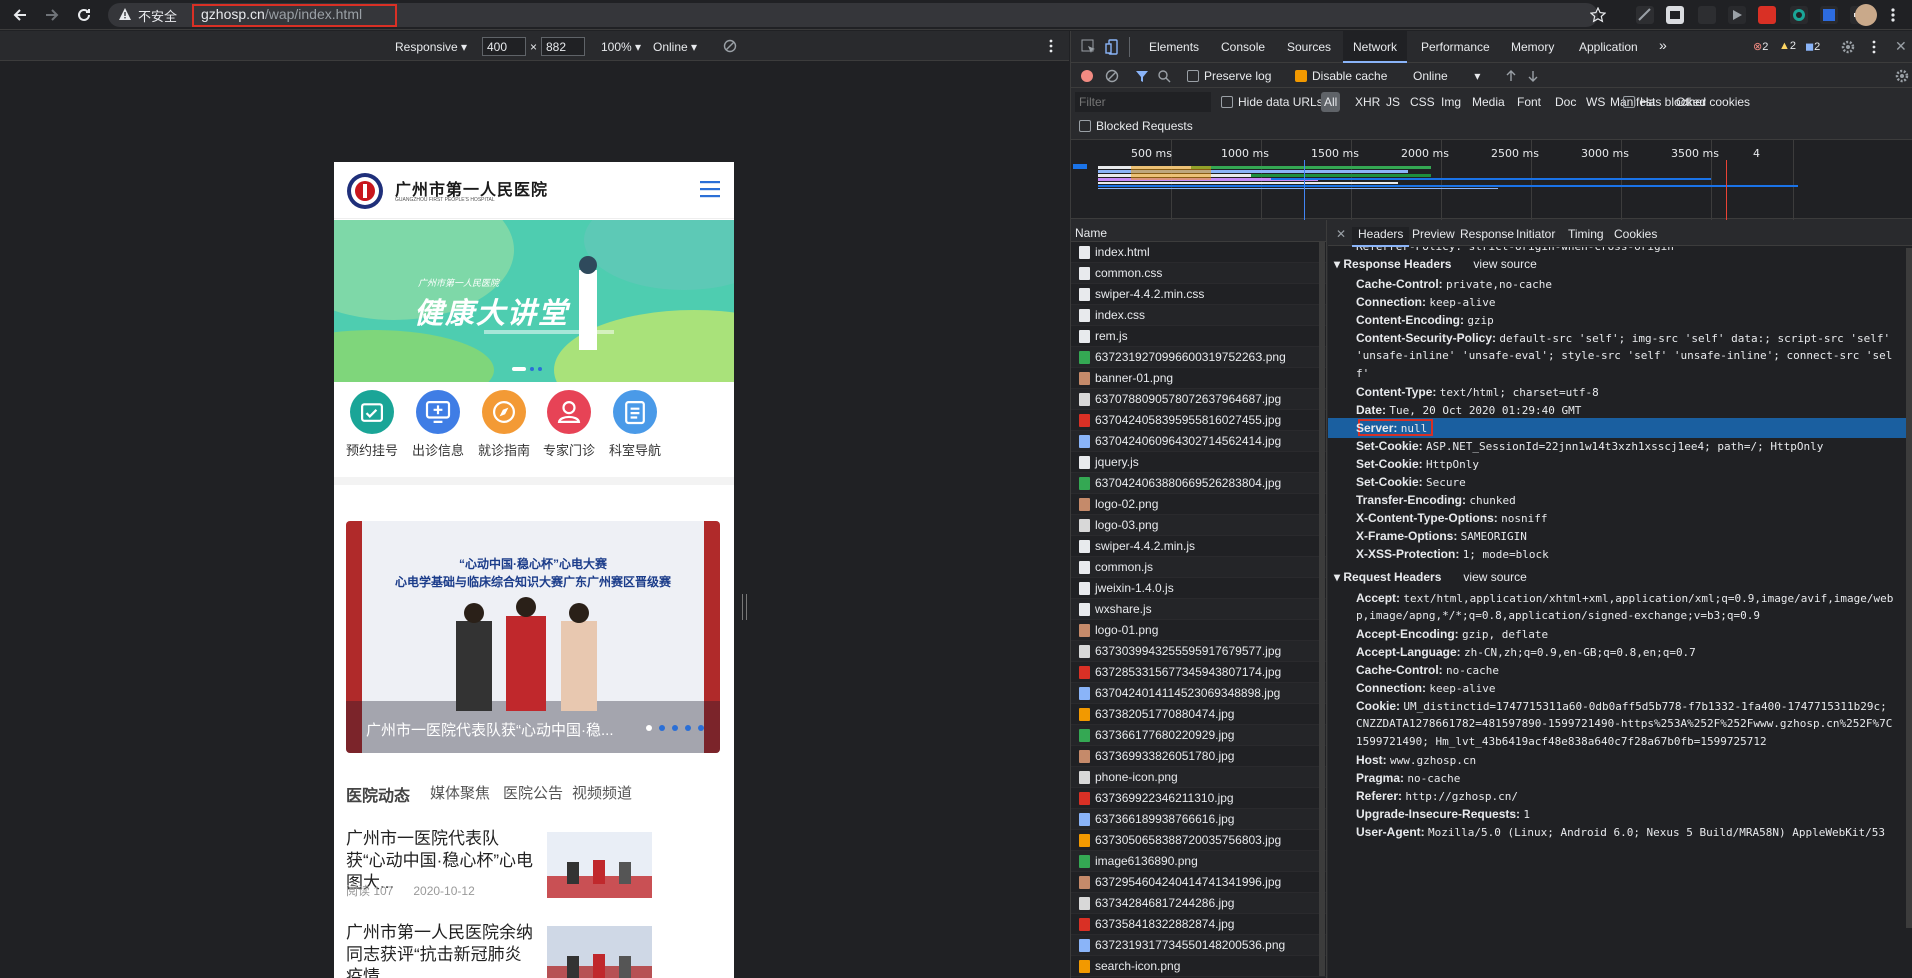 This screenshot has width=1912, height=978. What do you see at coordinates (431, 47) in the screenshot?
I see `device-mode-select: Responsive ▾` at bounding box center [431, 47].